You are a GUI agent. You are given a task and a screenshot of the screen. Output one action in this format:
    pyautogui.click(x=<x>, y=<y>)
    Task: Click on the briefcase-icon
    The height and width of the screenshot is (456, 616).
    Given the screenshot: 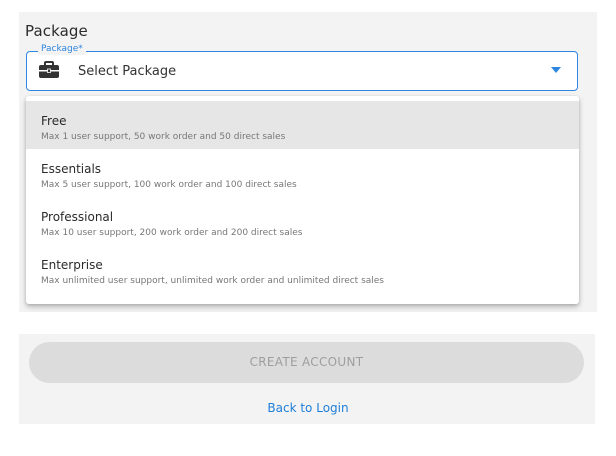 What is the action you would take?
    pyautogui.click(x=49, y=69)
    